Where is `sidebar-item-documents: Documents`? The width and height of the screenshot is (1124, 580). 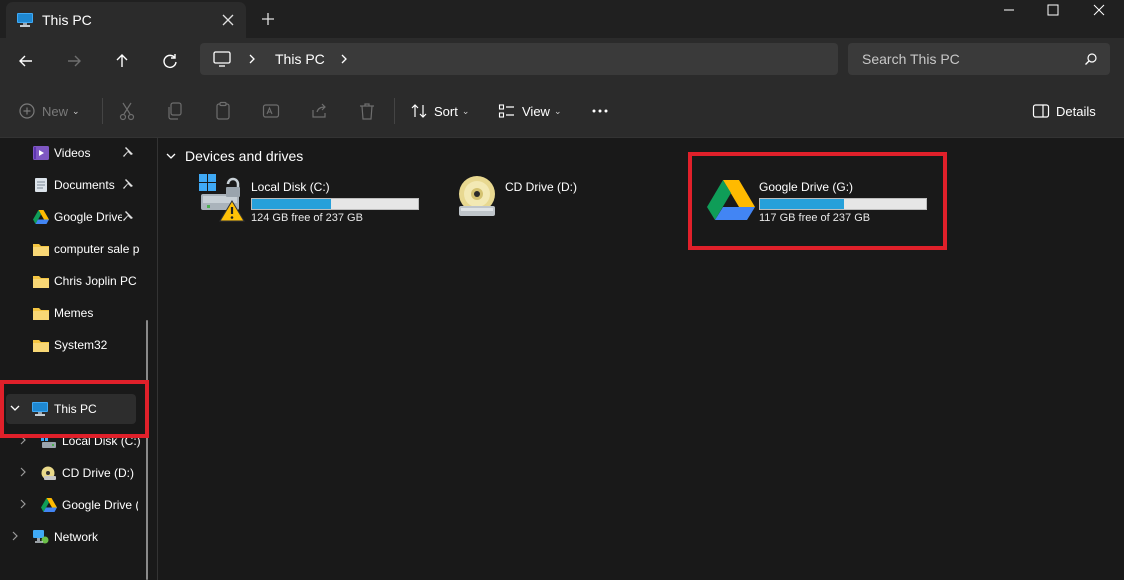
sidebar-item-documents: Documents is located at coordinates (74, 185).